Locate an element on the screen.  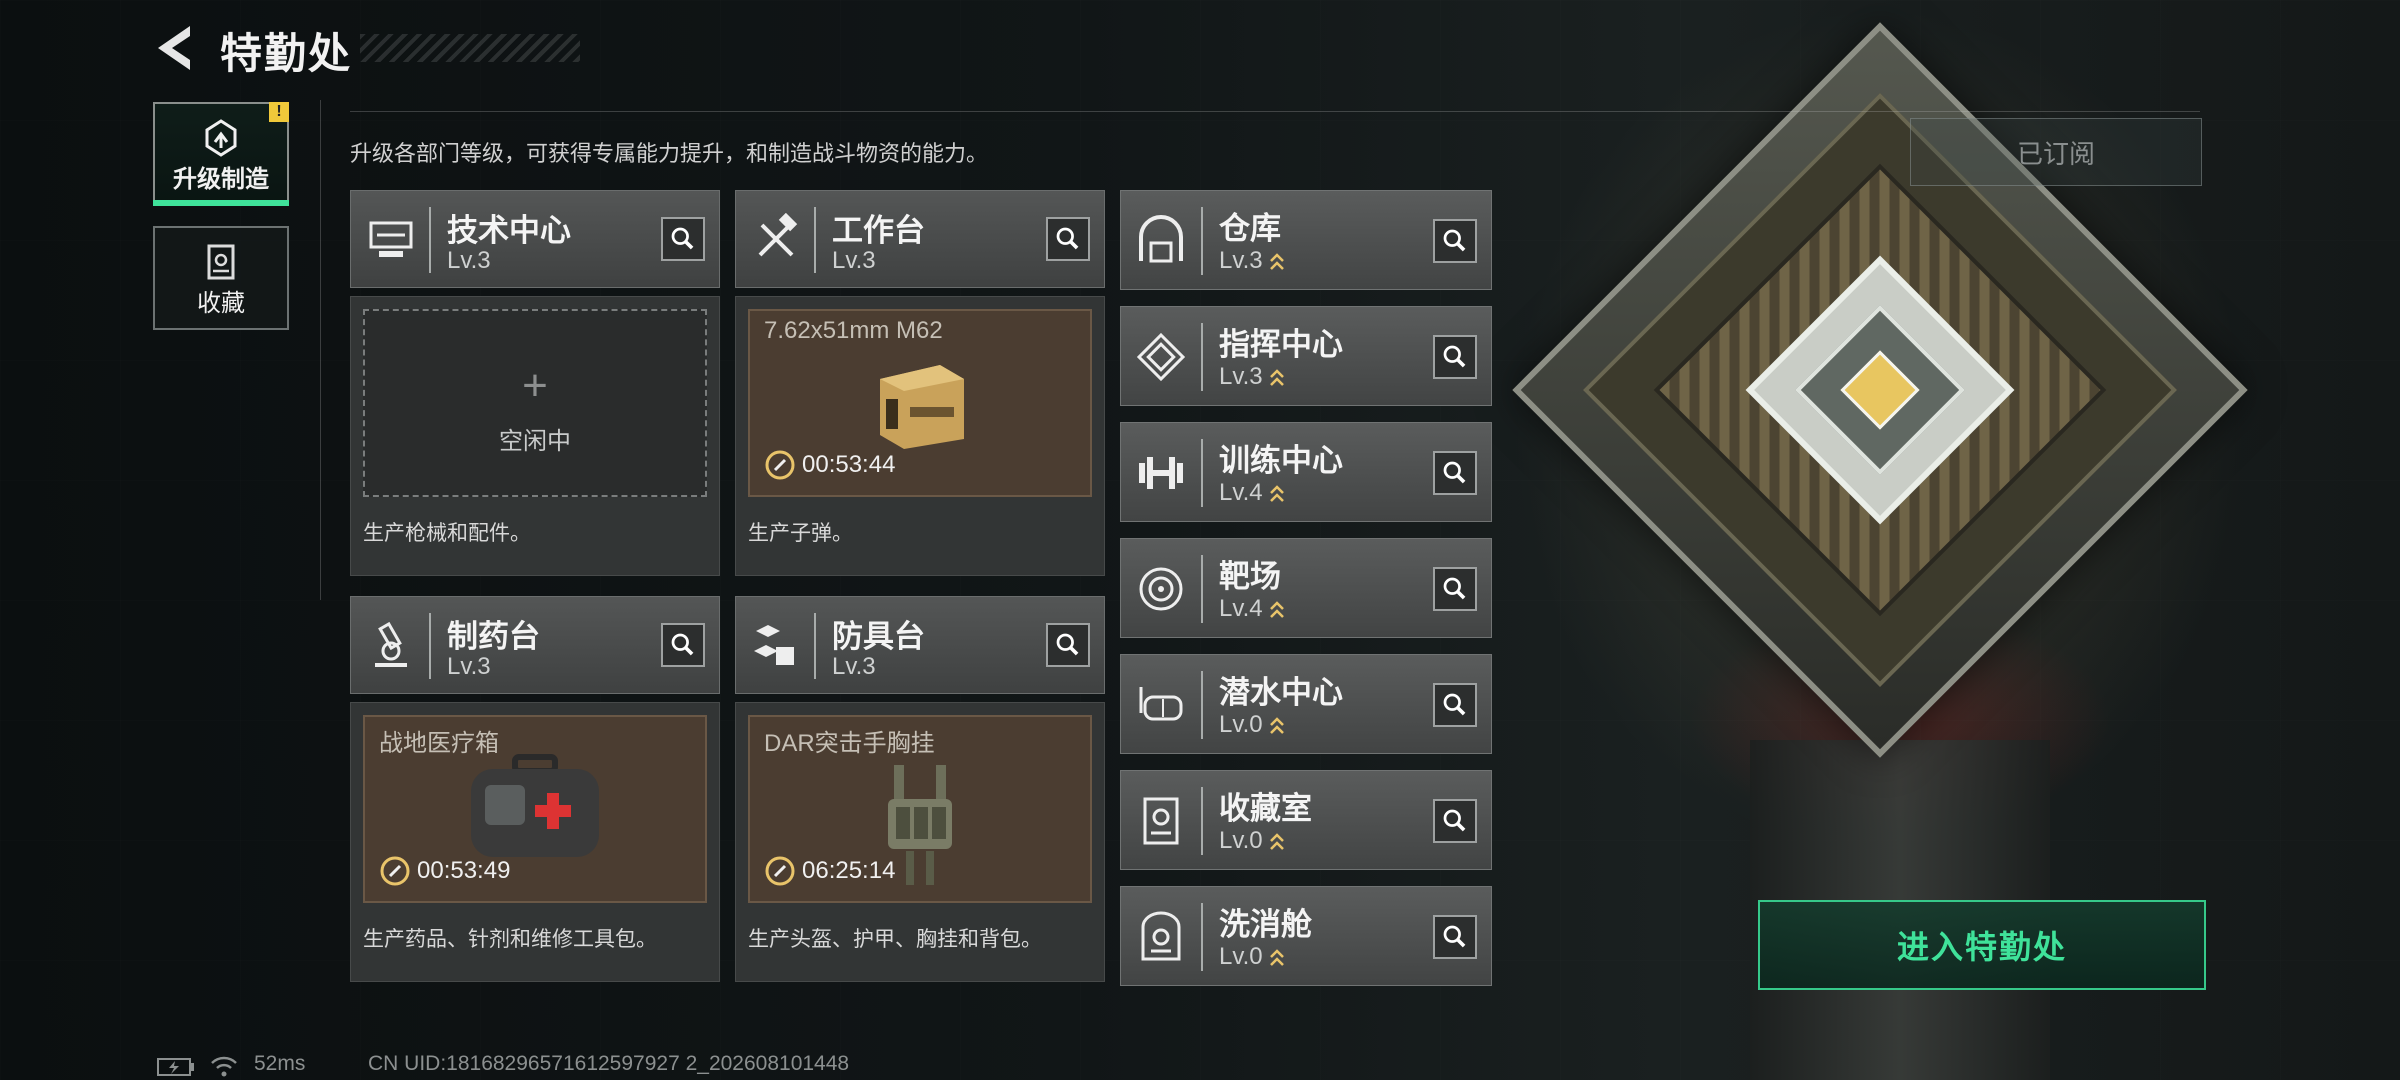
department-command-center: 指挥中心 Lv.3 is located at coordinates (1306, 356).